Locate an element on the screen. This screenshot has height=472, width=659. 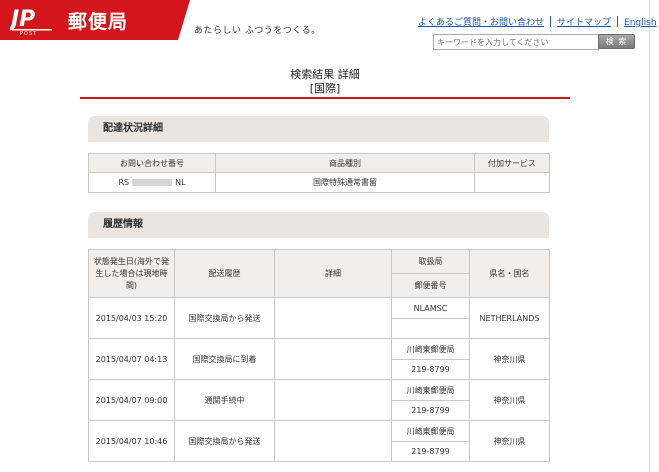
table-row: RS NL 国際特殊通常書留 is located at coordinates (319, 182).